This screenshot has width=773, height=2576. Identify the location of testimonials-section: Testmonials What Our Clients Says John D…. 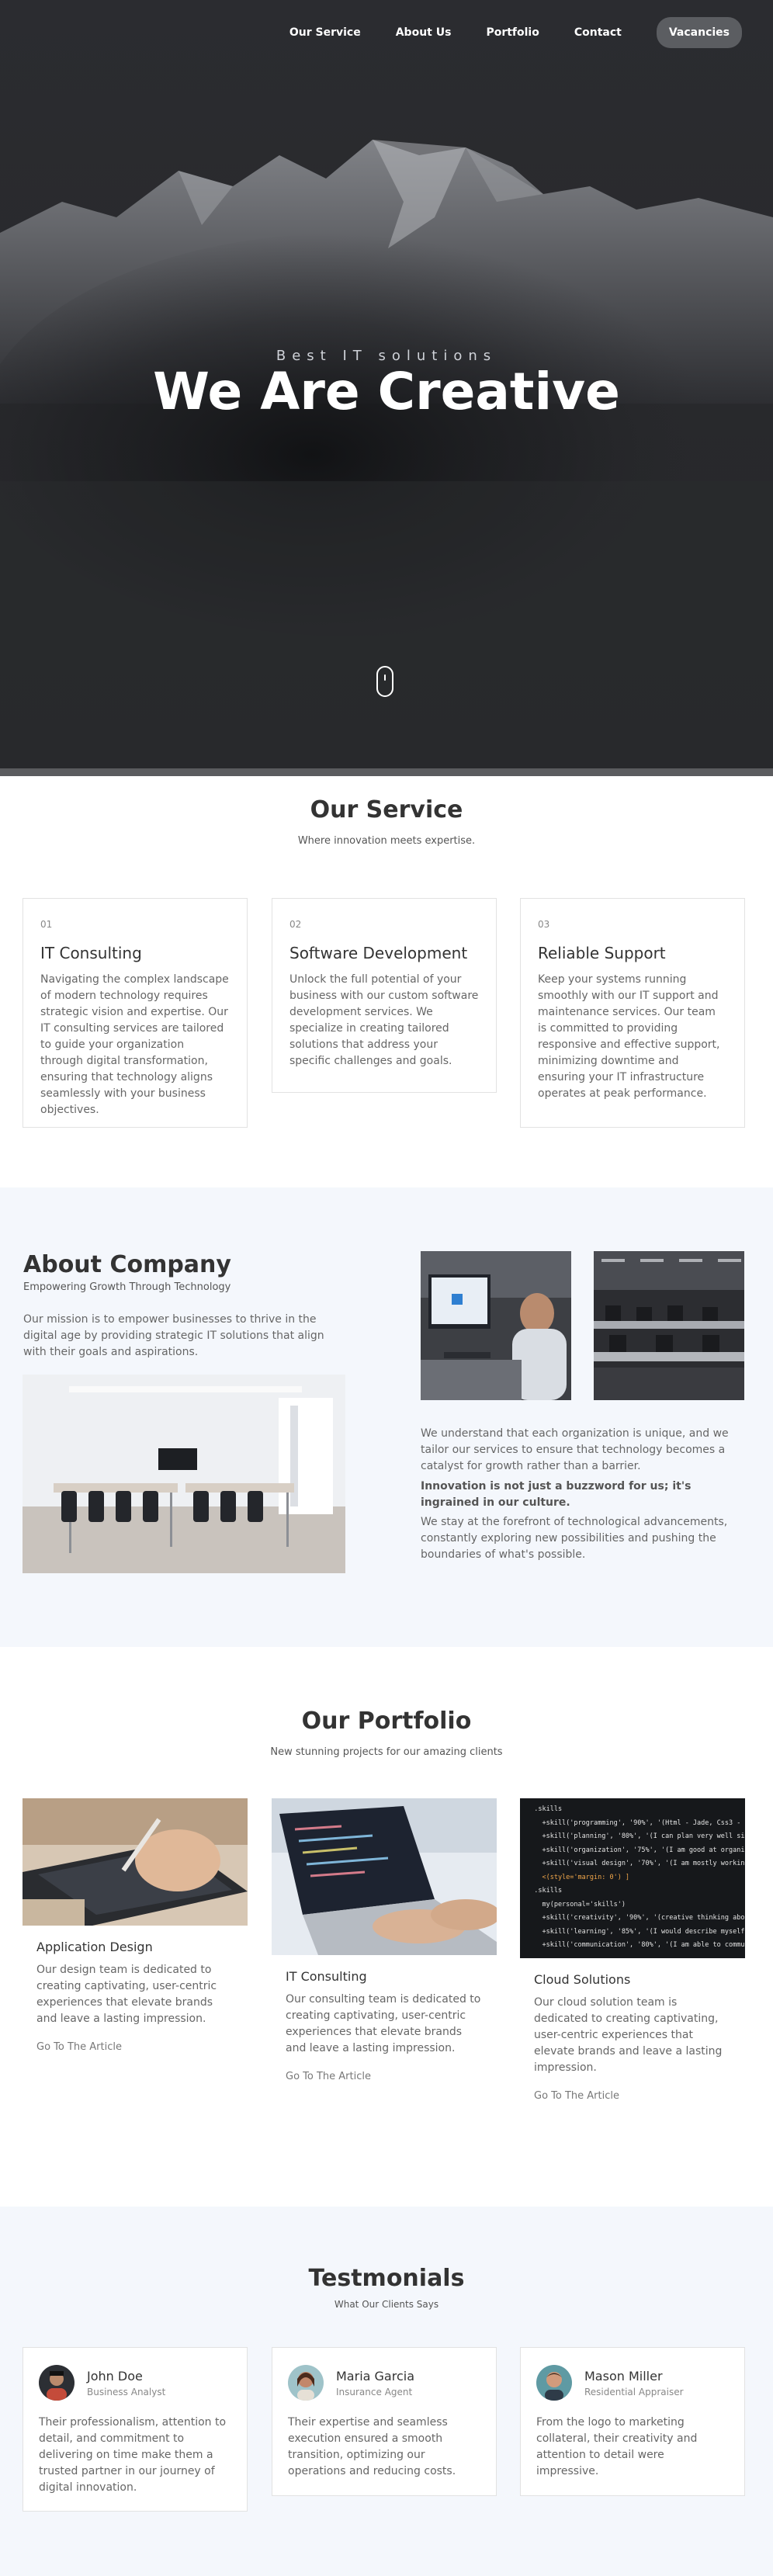
(386, 2391).